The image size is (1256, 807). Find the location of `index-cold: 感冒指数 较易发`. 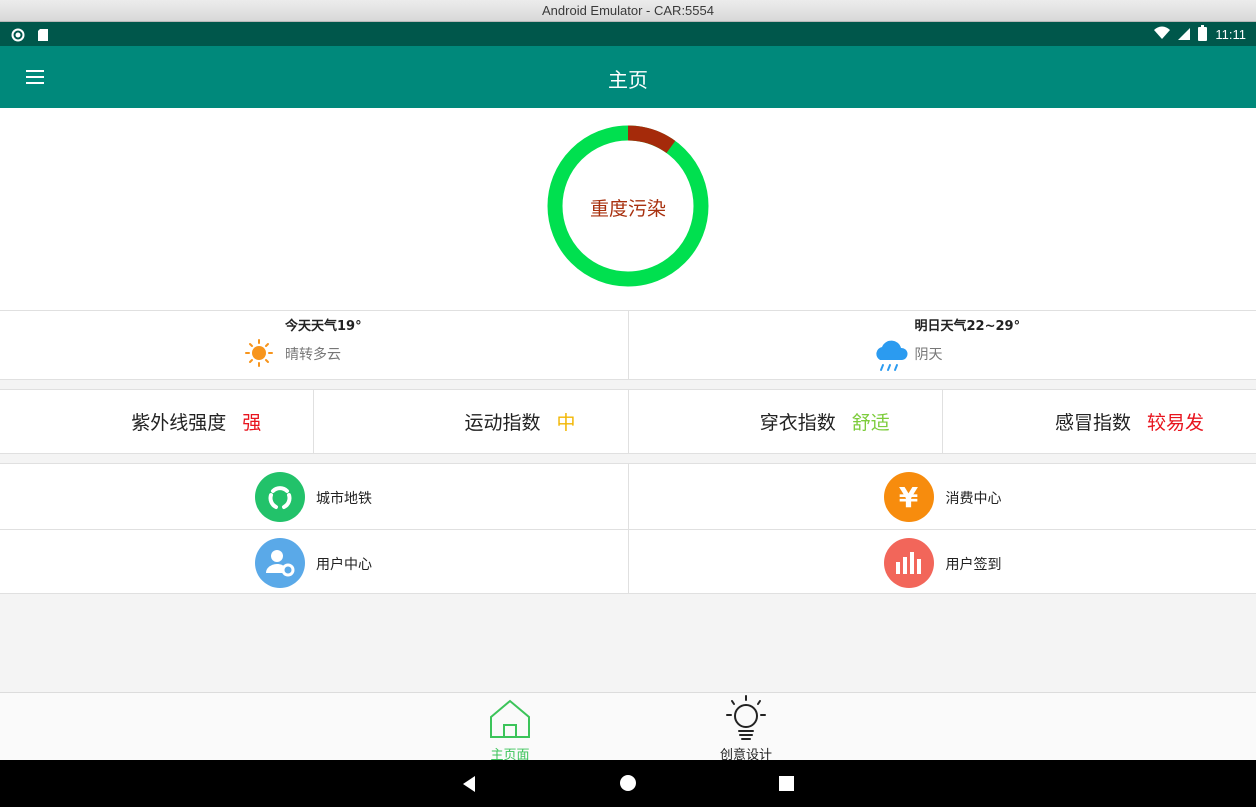

index-cold: 感冒指数 较易发 is located at coordinates (1098, 421).